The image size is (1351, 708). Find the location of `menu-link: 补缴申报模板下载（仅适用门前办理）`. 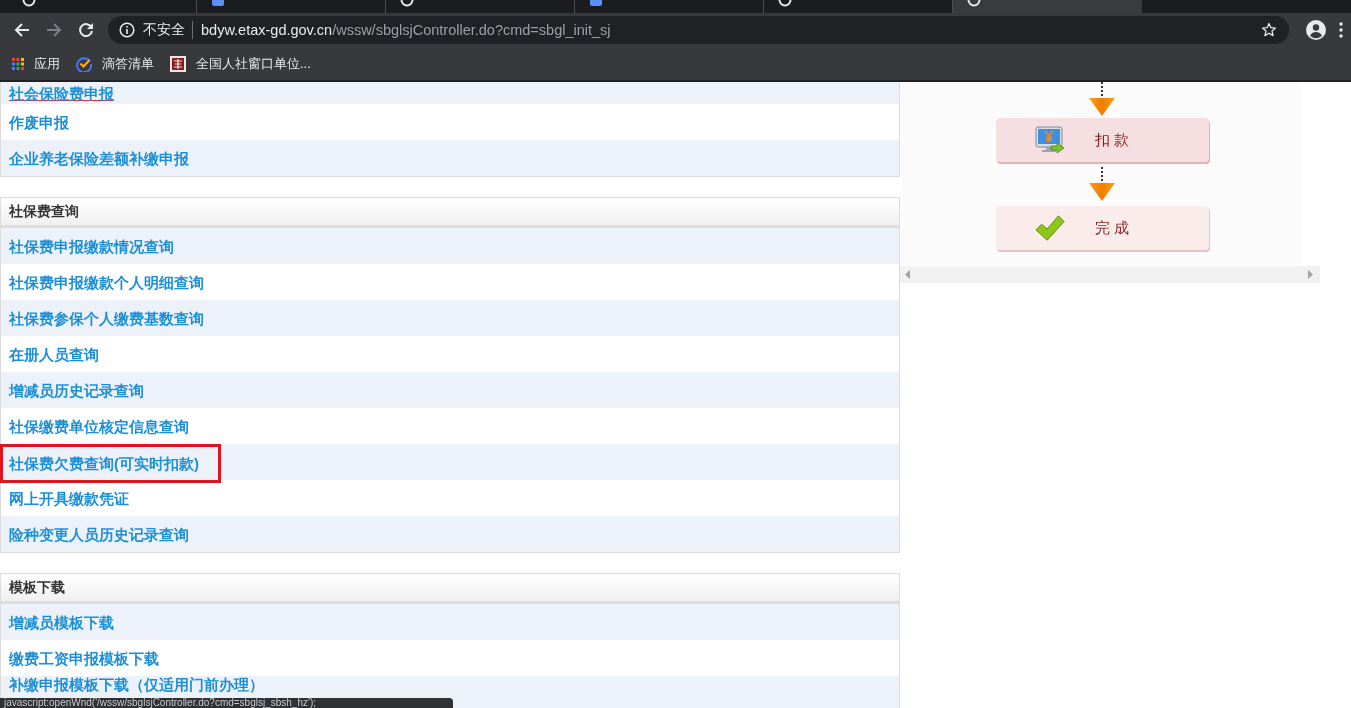

menu-link: 补缴申报模板下载（仅适用门前办理） is located at coordinates (136, 684).